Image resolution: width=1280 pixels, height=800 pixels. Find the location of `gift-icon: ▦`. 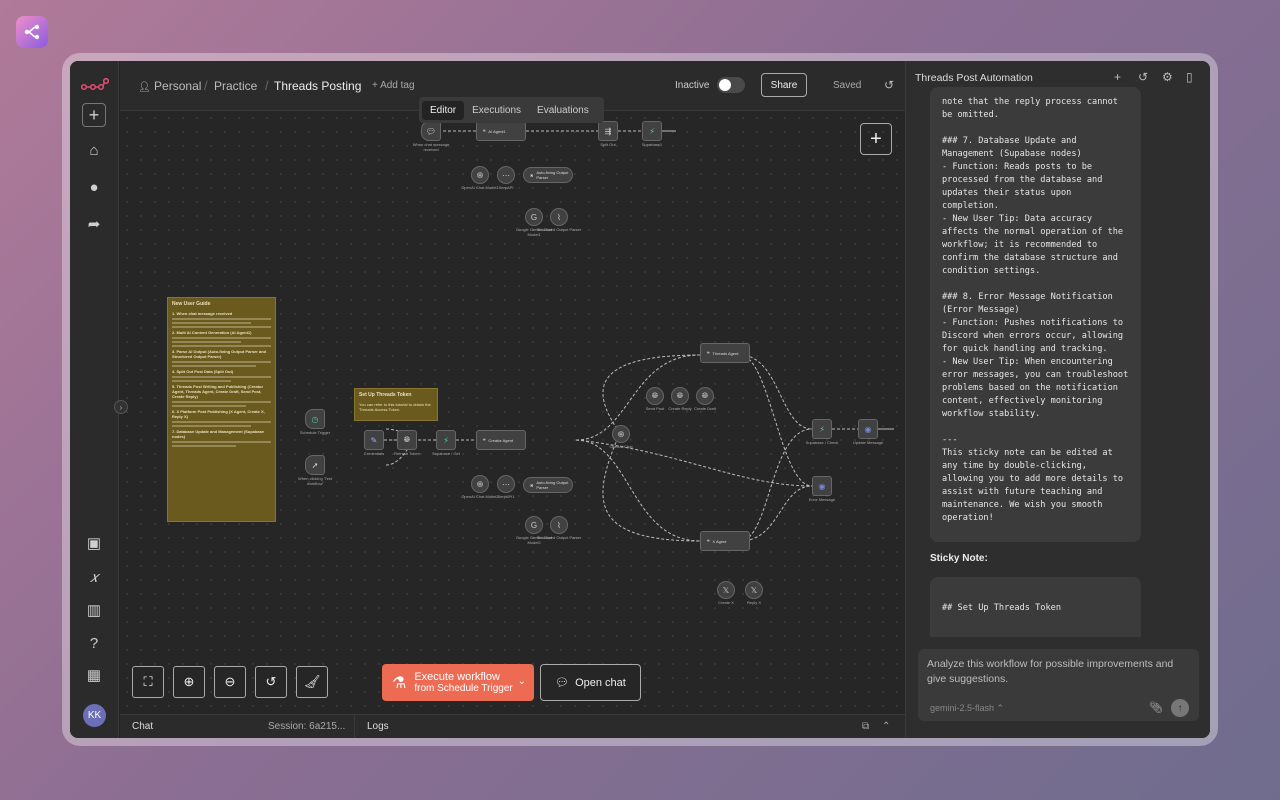

gift-icon: ▦ is located at coordinates (94, 675).